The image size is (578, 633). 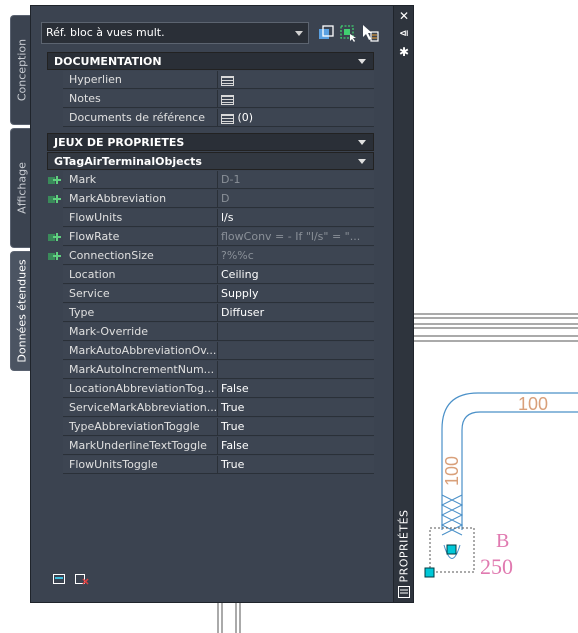 I want to click on property-name: MarkAbbreviation, so click(x=140, y=199).